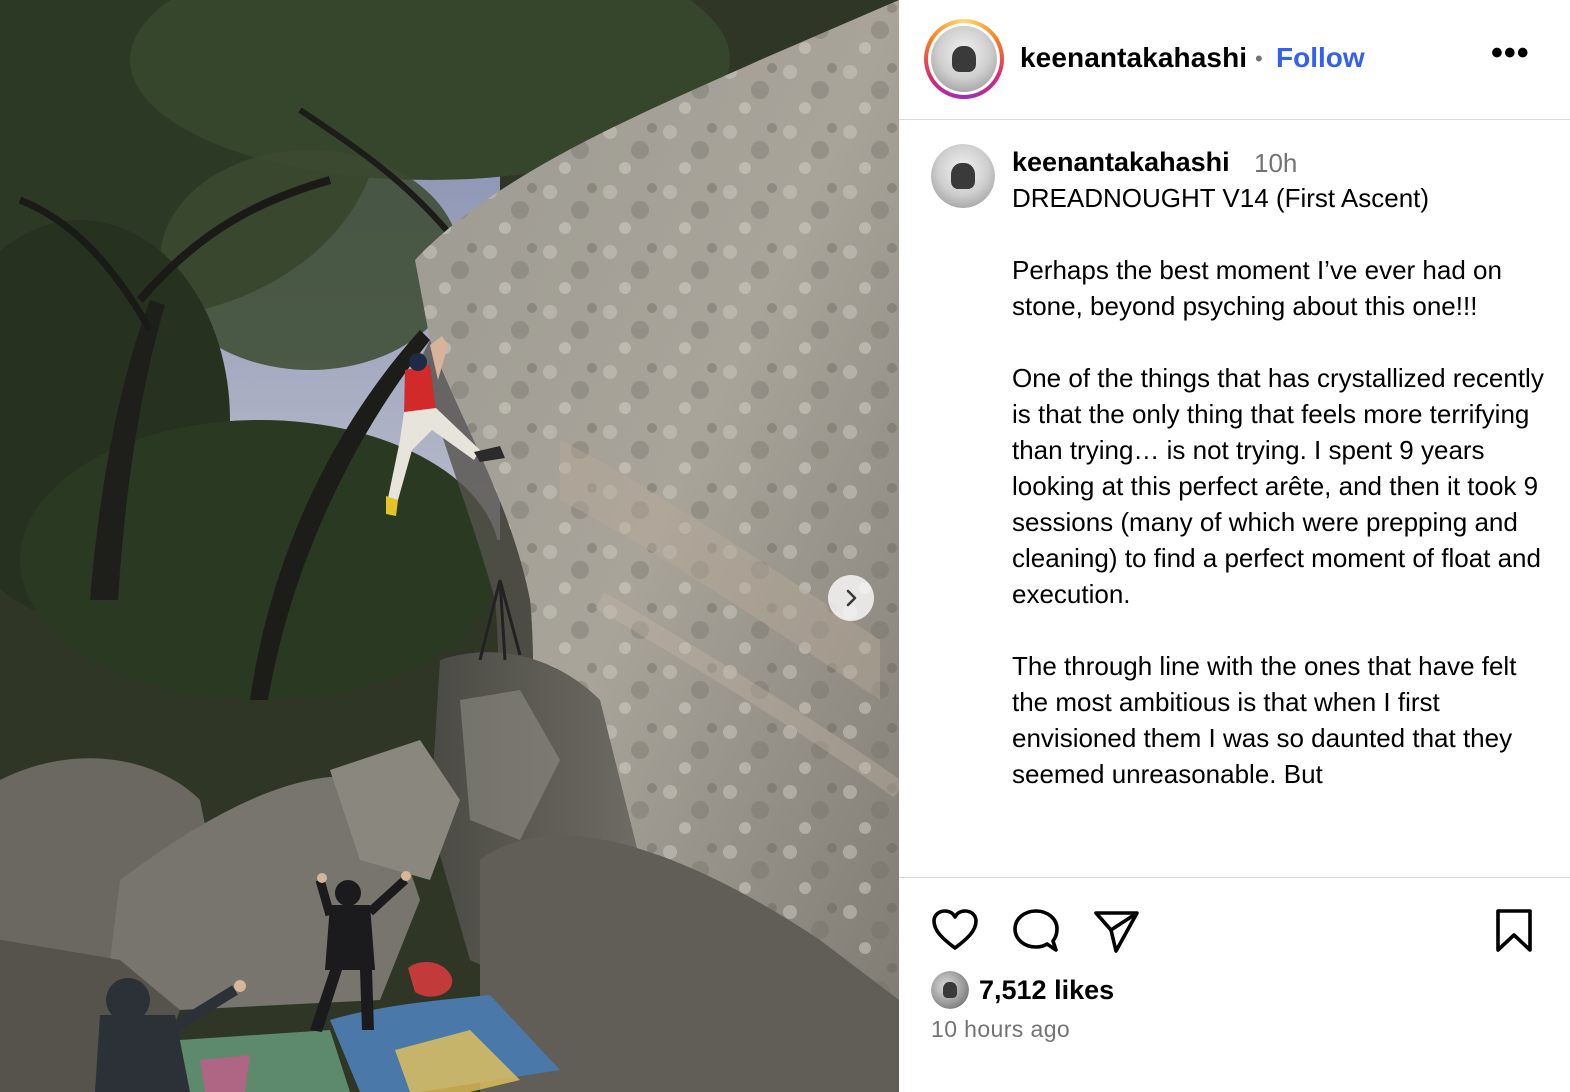  I want to click on caption-avatar, so click(963, 176).